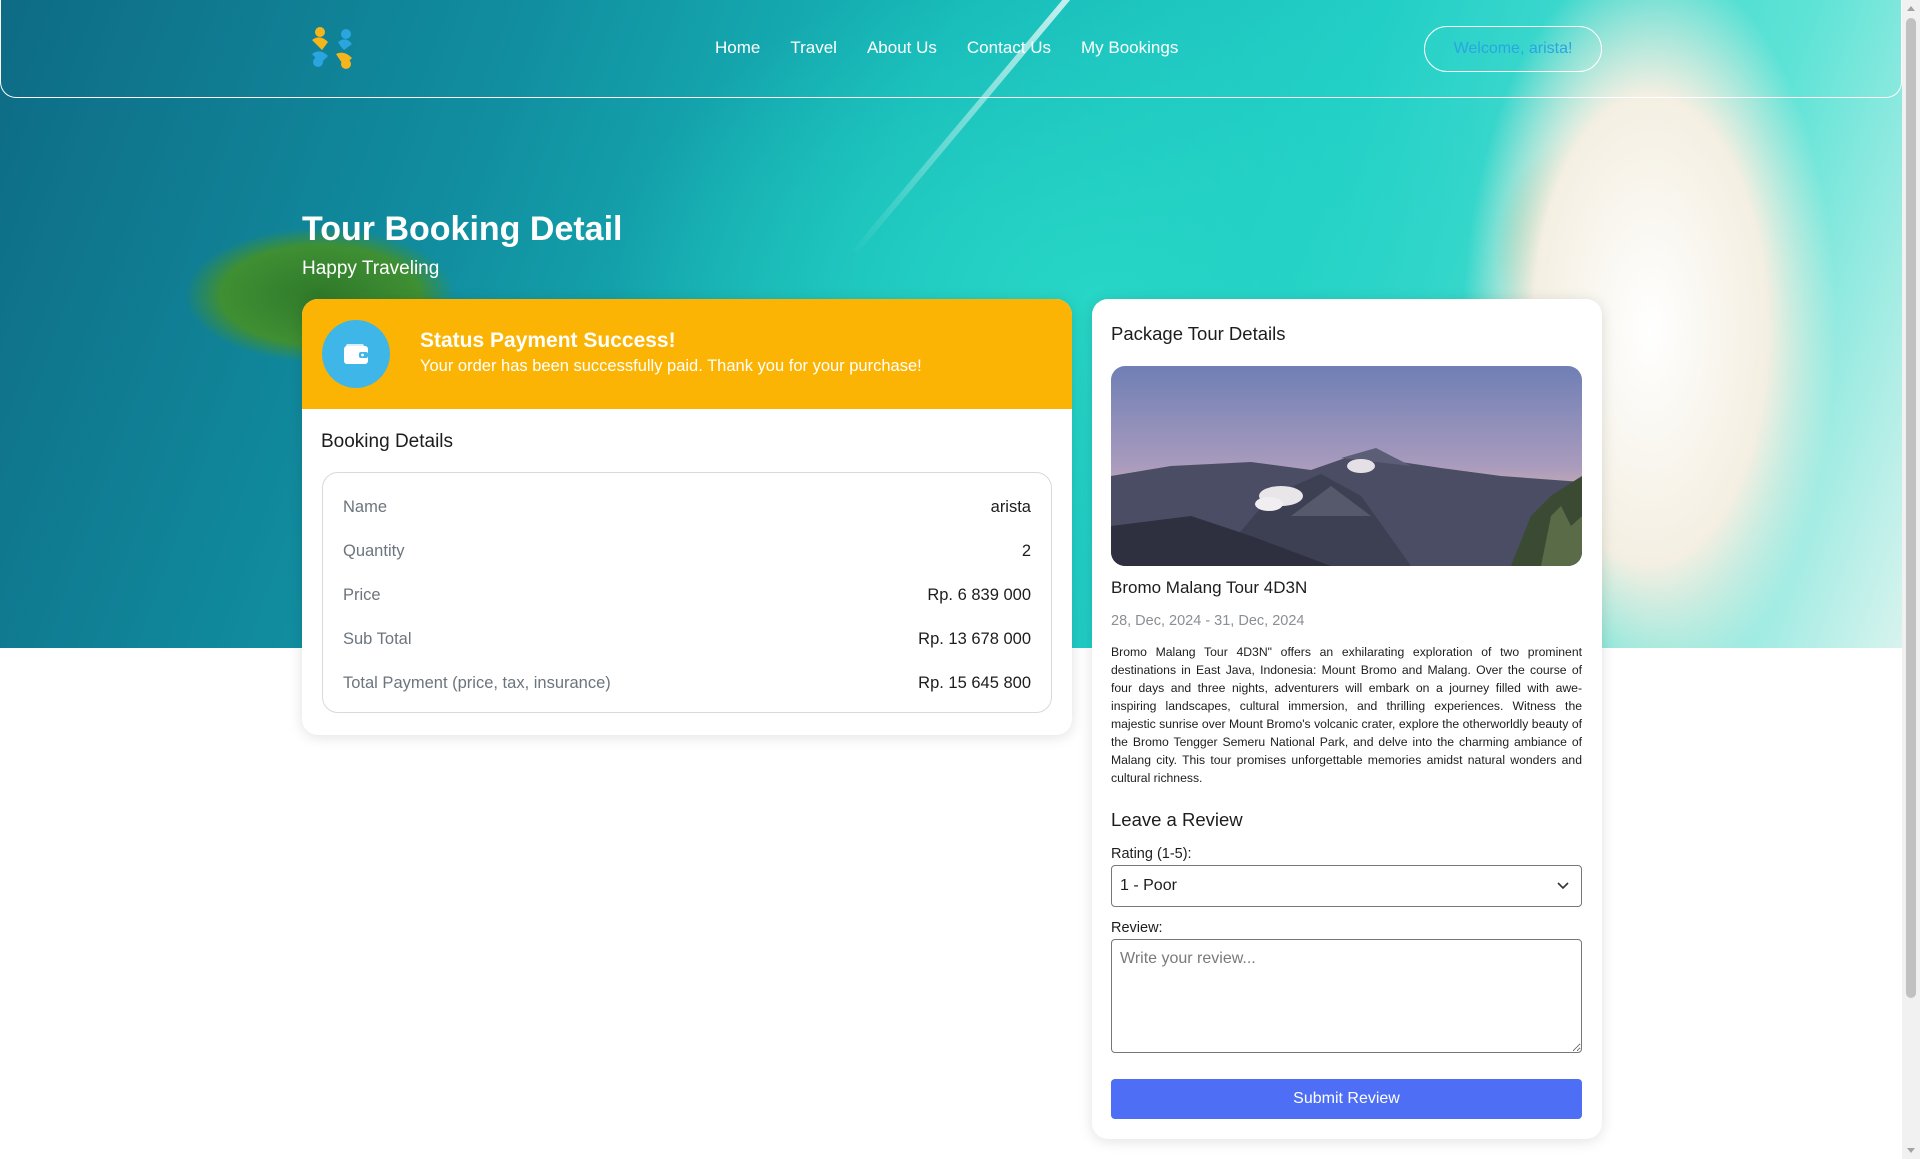 The width and height of the screenshot is (1920, 1159). What do you see at coordinates (1129, 48) in the screenshot?
I see `nav-my-bookings: My Bookings` at bounding box center [1129, 48].